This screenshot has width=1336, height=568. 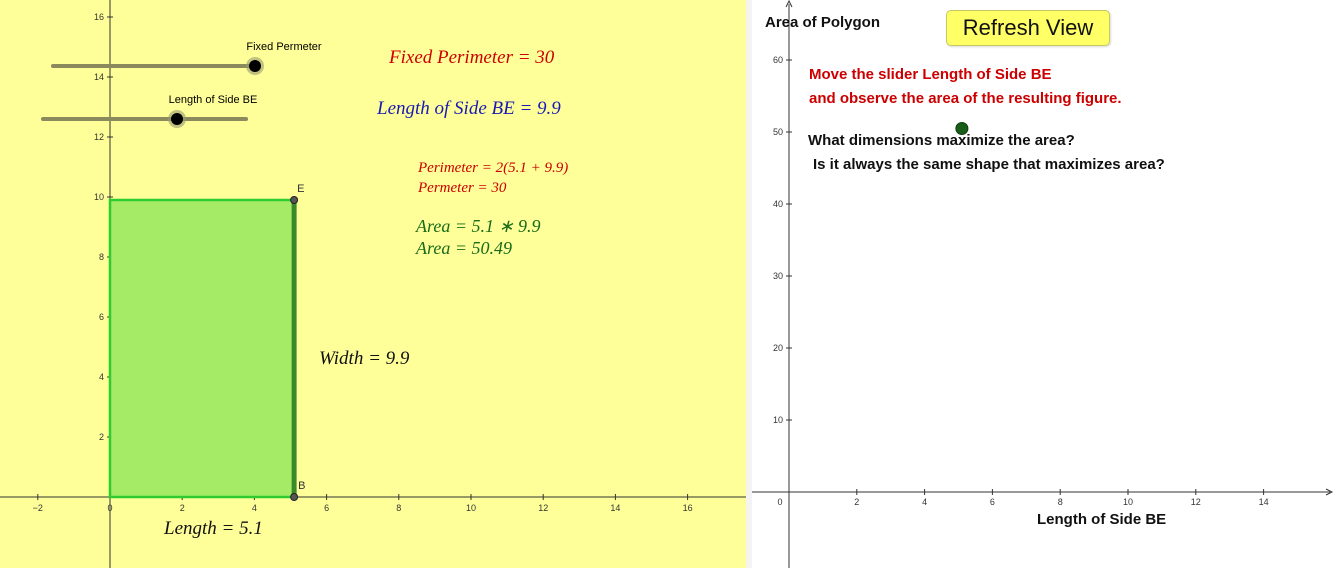 What do you see at coordinates (462, 188) in the screenshot?
I see `perimeter-value-text: Permeter = 30` at bounding box center [462, 188].